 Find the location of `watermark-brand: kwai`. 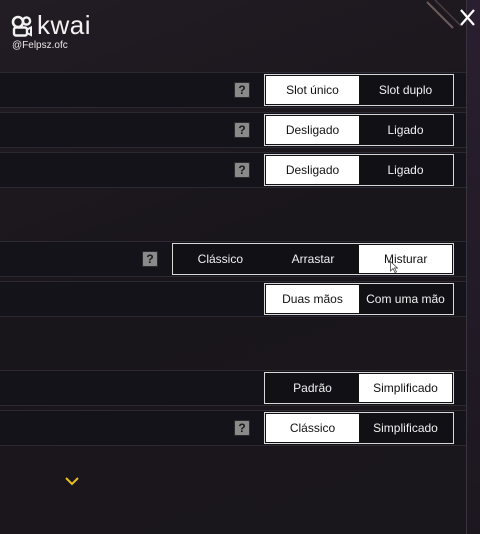

watermark-brand: kwai is located at coordinates (64, 25).